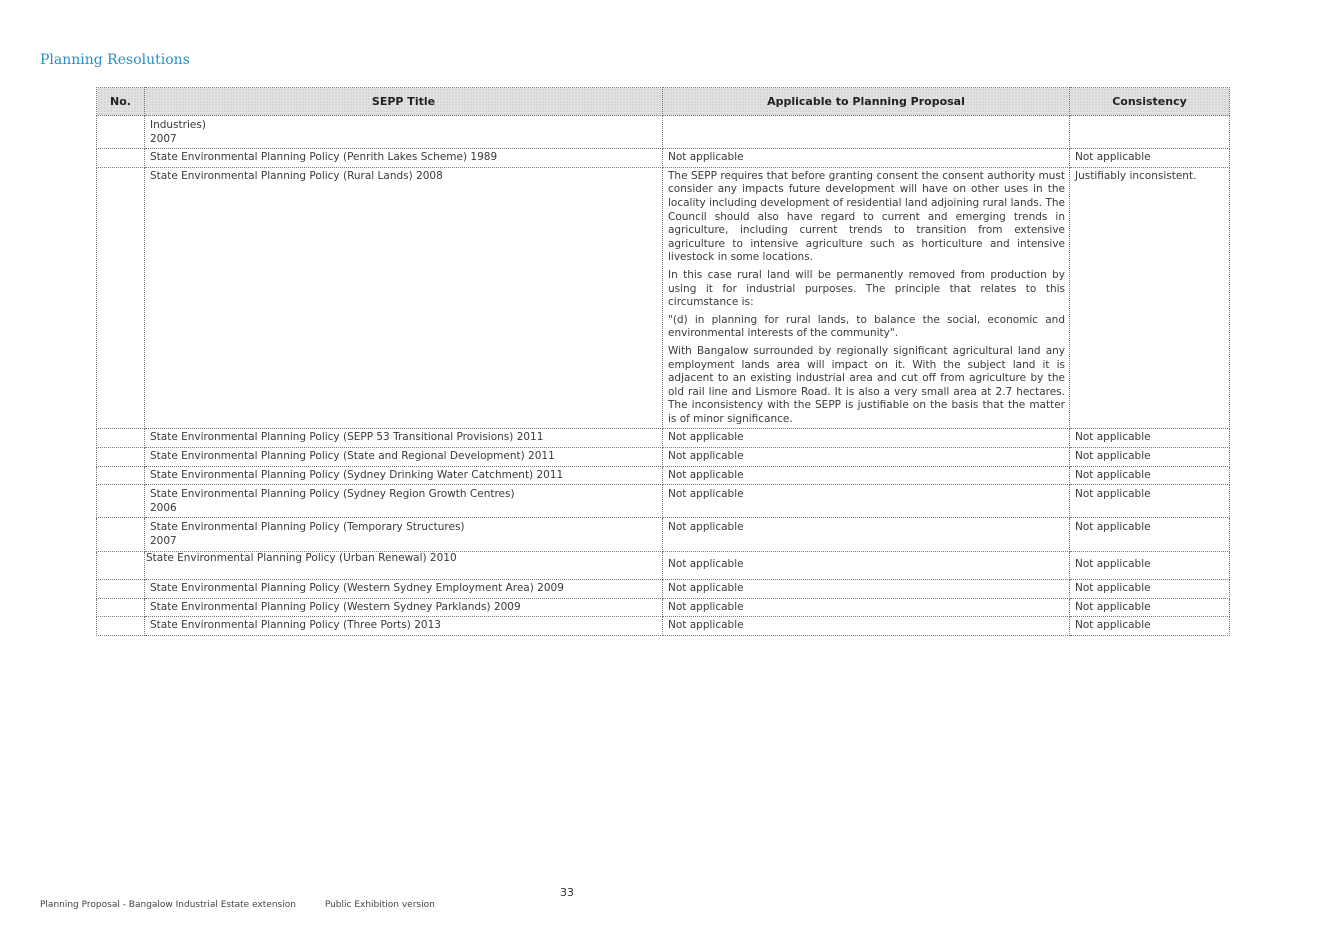 The image size is (1340, 947). I want to click on consistency-cell: Justifiably inconsistent., so click(1149, 298).